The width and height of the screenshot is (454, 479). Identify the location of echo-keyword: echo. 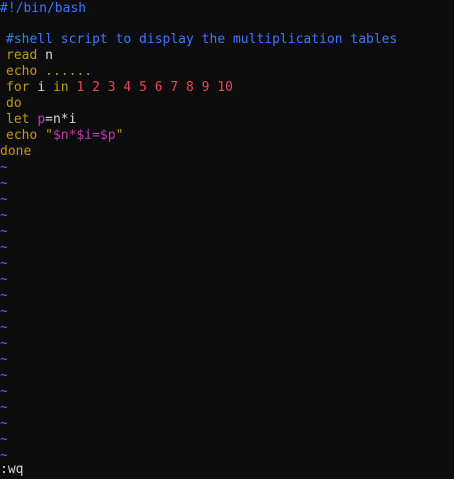
(22, 71).